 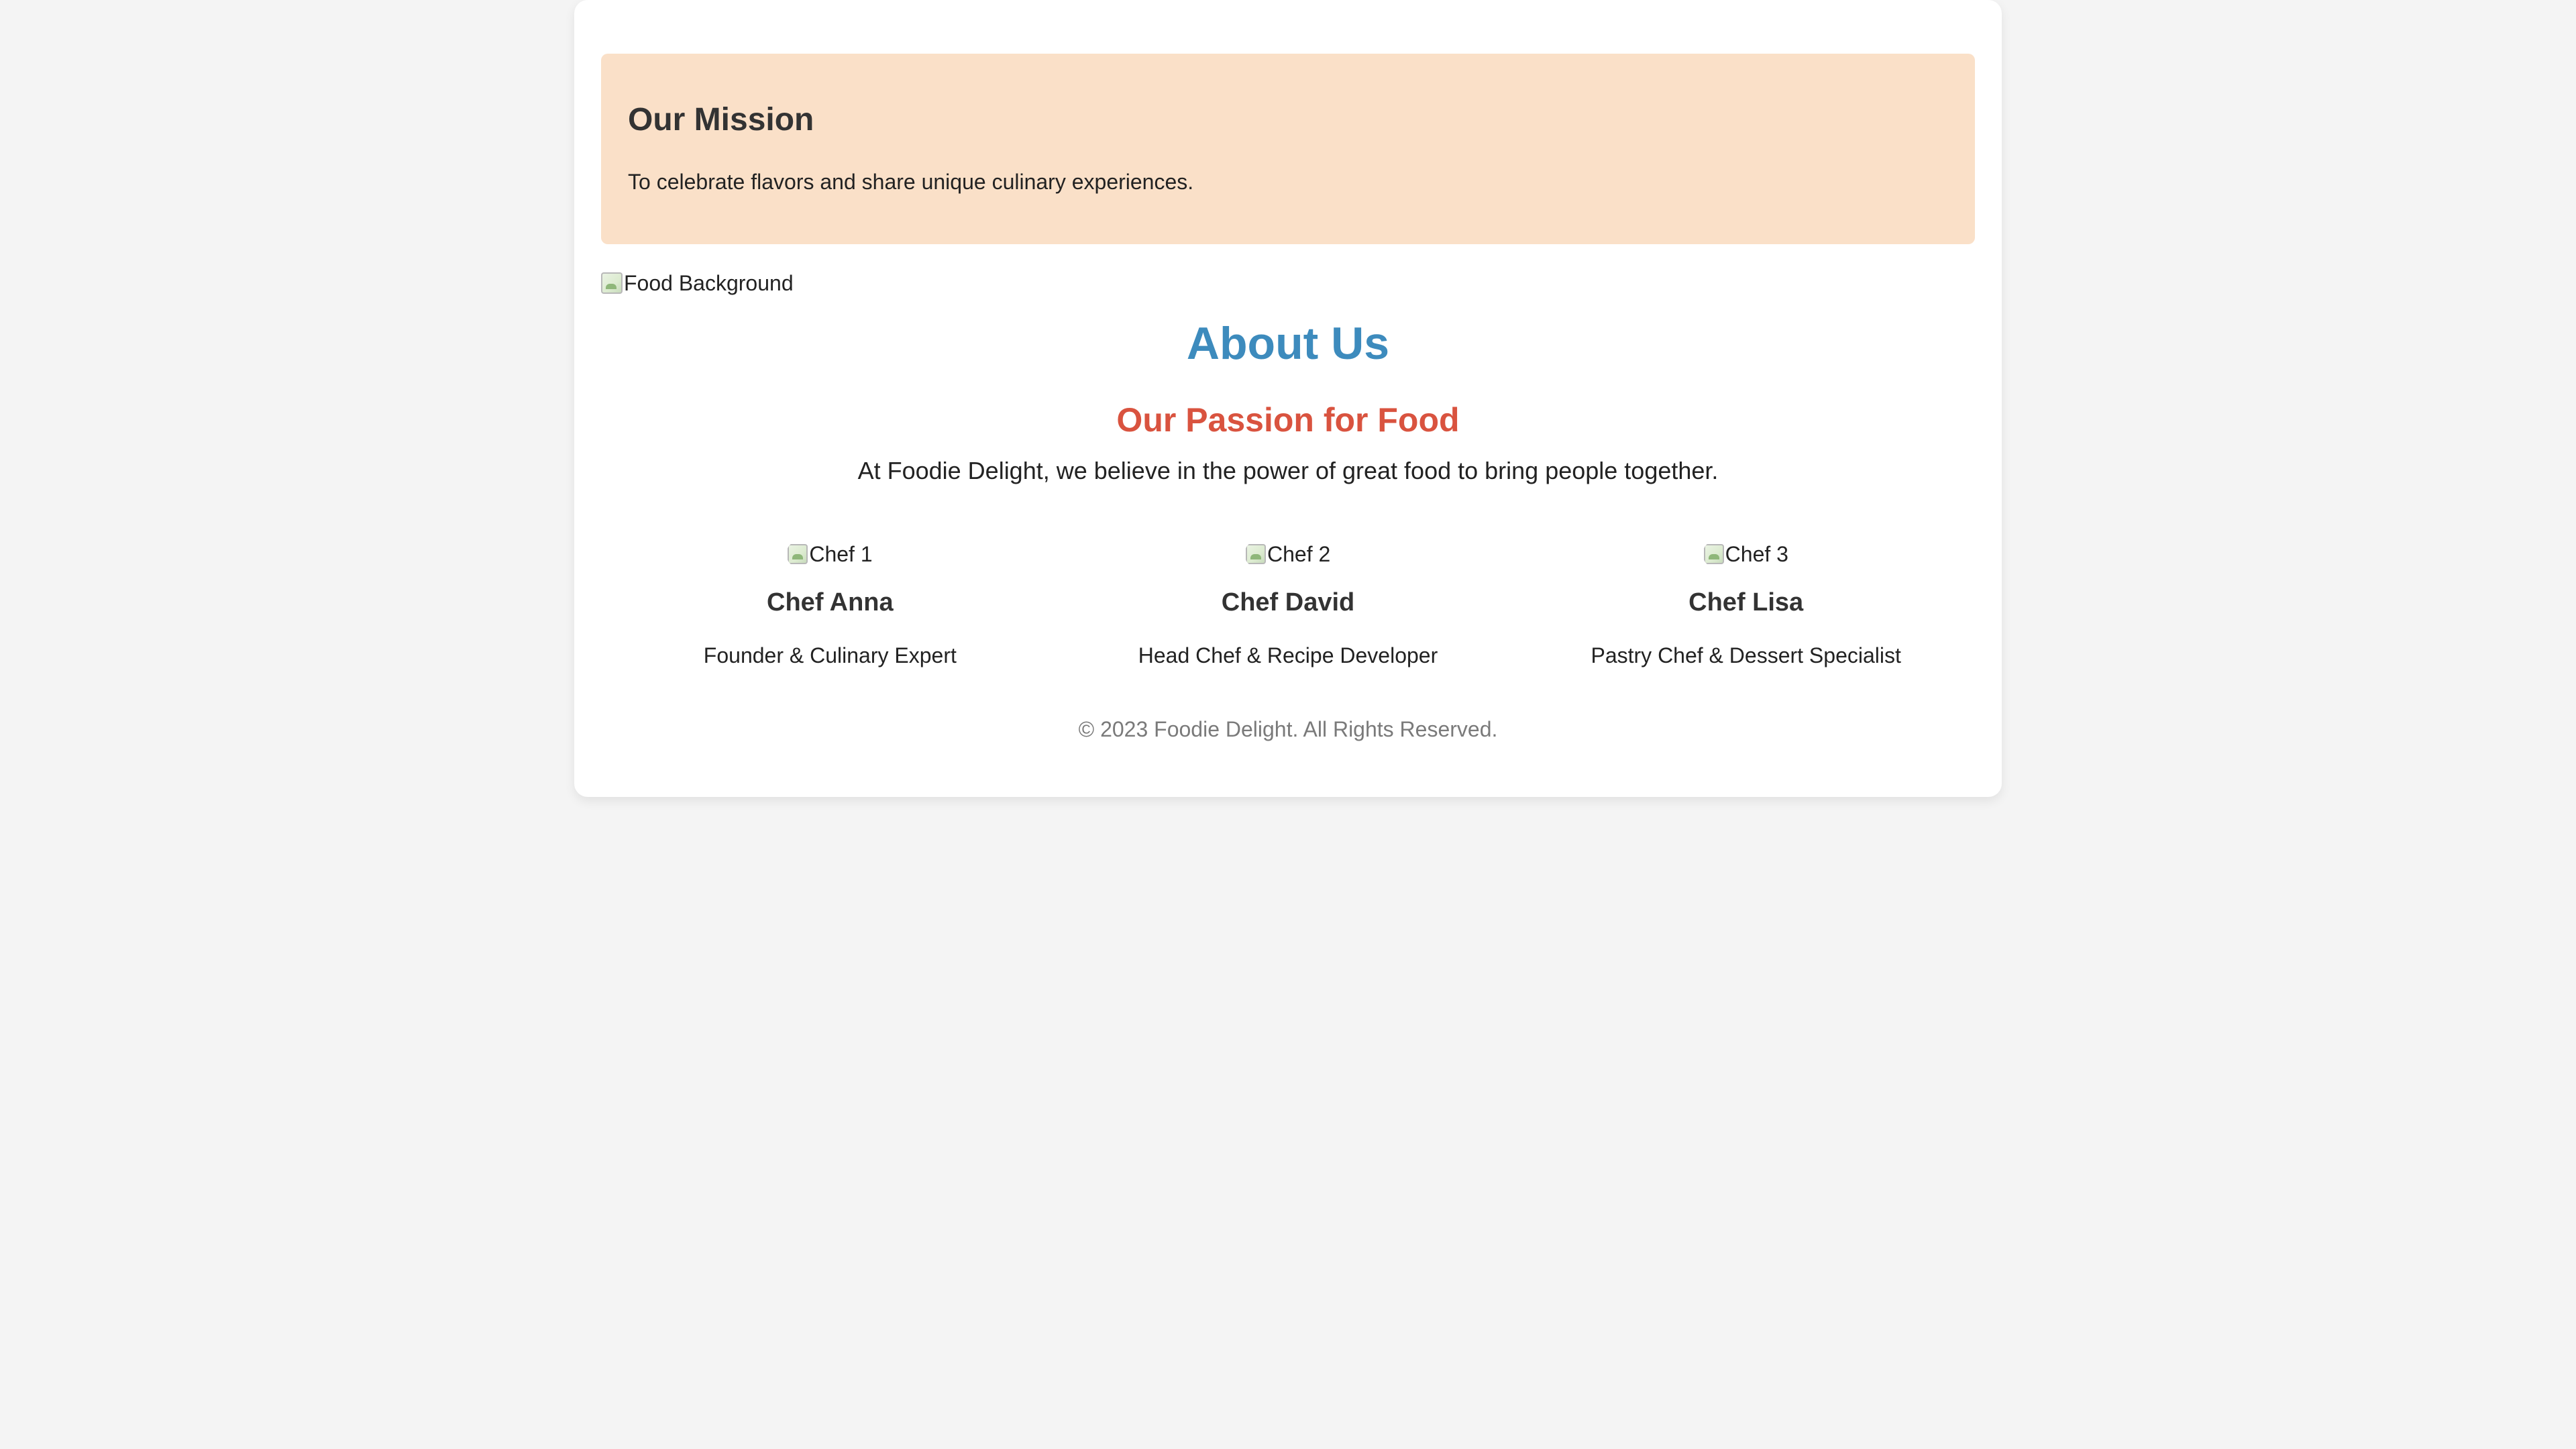 What do you see at coordinates (830, 655) in the screenshot?
I see `chef-role: Founder & Culinary Expert` at bounding box center [830, 655].